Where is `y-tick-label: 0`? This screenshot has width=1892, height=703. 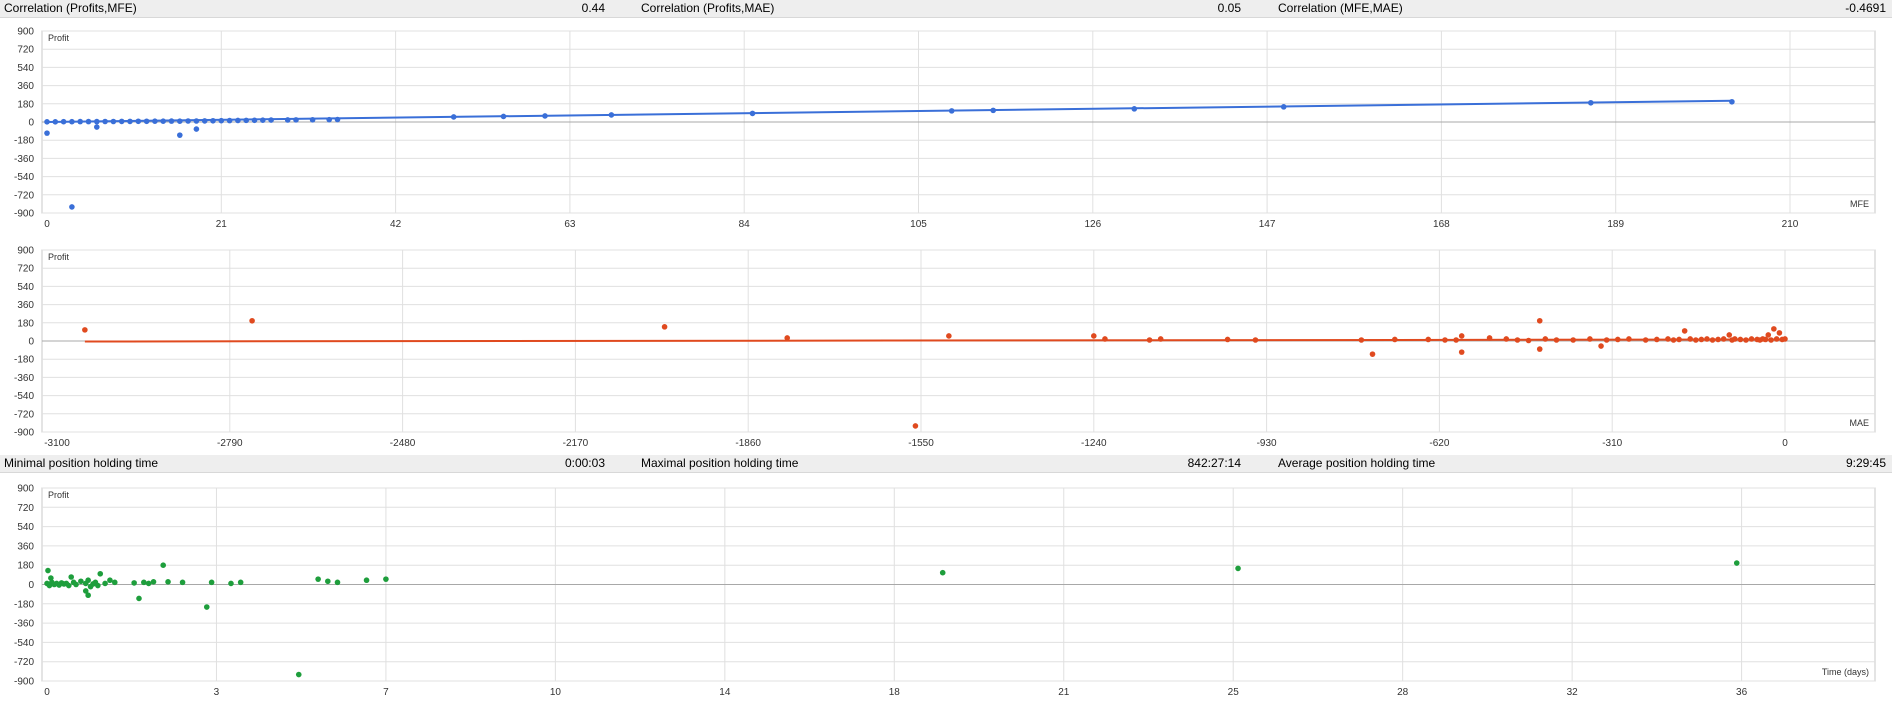 y-tick-label: 0 is located at coordinates (31, 123).